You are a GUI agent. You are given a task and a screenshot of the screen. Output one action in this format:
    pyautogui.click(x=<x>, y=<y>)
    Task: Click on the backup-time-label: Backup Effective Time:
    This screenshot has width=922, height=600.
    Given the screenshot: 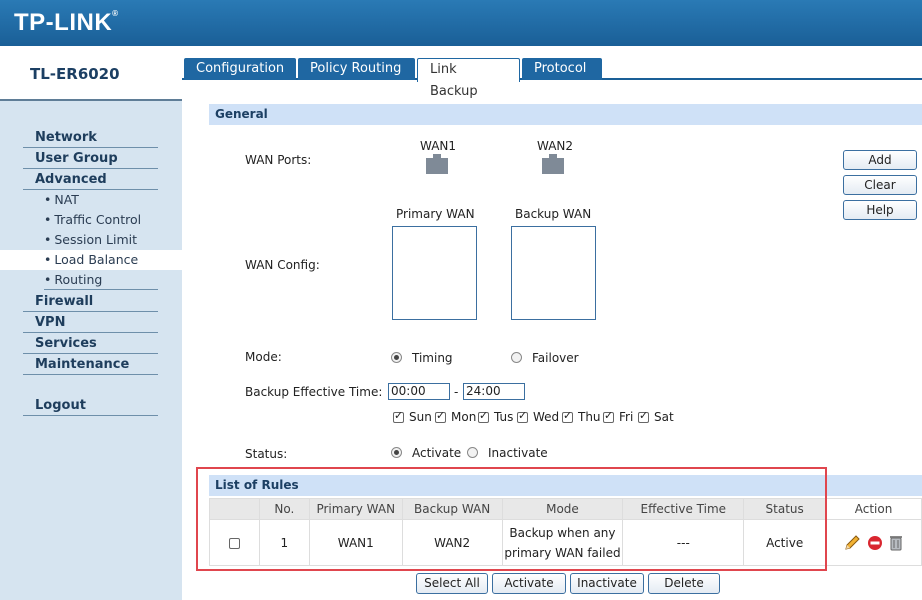 What is the action you would take?
    pyautogui.click(x=314, y=392)
    